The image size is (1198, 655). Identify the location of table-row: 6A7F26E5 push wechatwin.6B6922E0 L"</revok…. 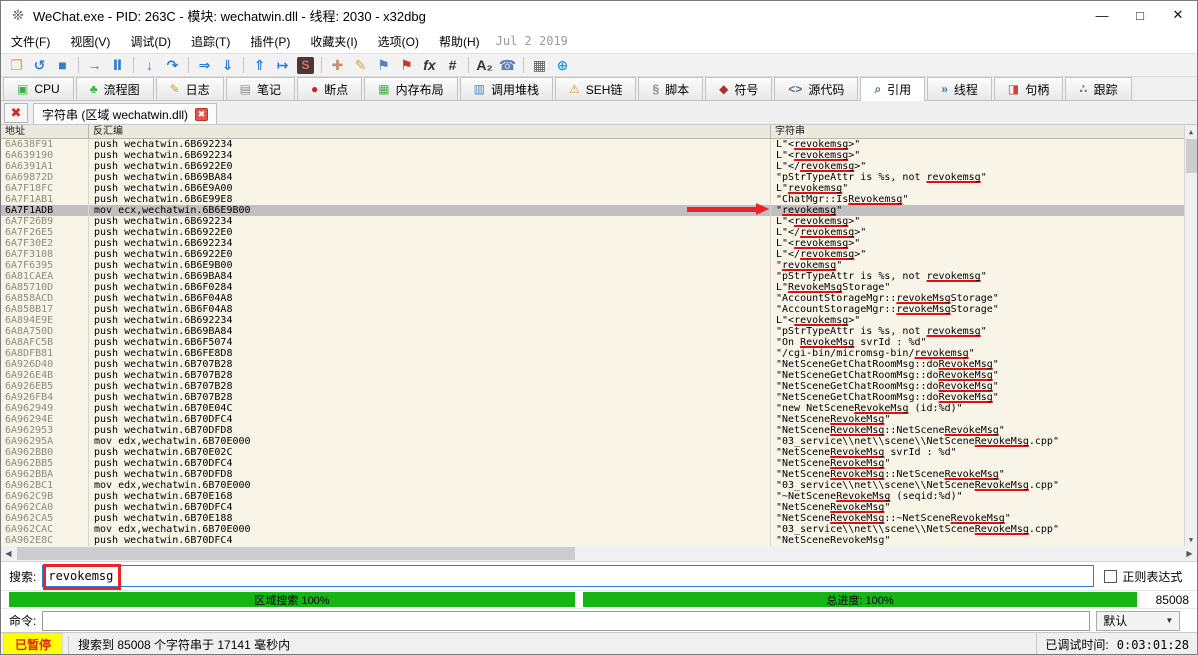
(599, 232).